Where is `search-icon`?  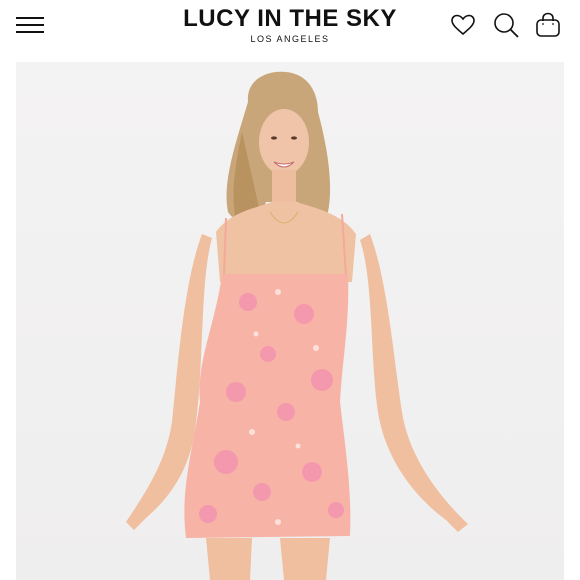
search-icon is located at coordinates (506, 25).